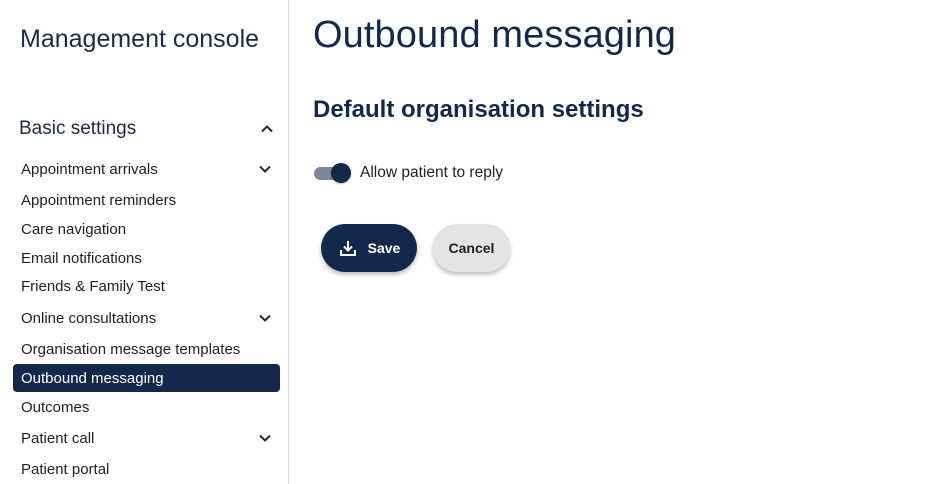 The width and height of the screenshot is (948, 484). Describe the element at coordinates (146, 407) in the screenshot. I see `sidebar-item-outcomes: Outcomes` at that location.